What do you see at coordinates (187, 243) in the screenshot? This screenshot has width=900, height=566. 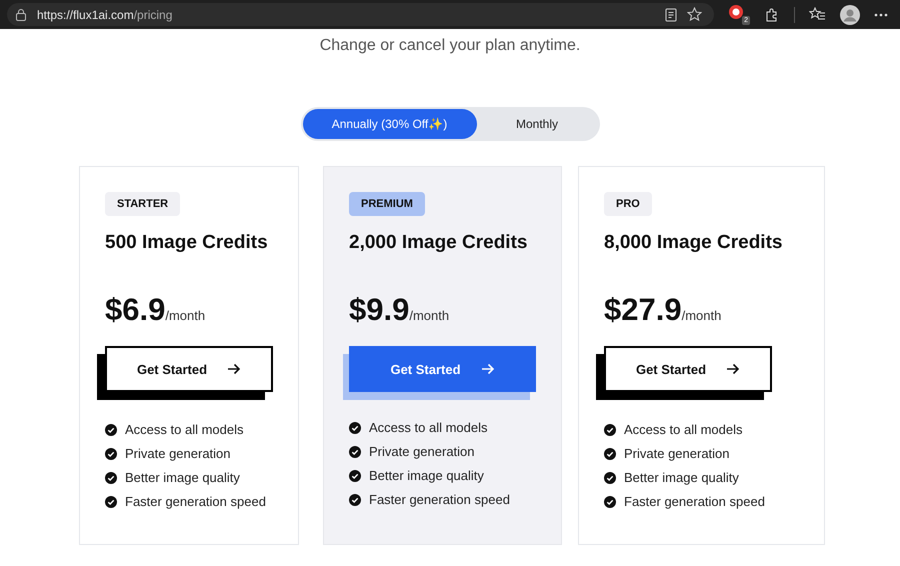 I see `plan-title: 500 Image Credits` at bounding box center [187, 243].